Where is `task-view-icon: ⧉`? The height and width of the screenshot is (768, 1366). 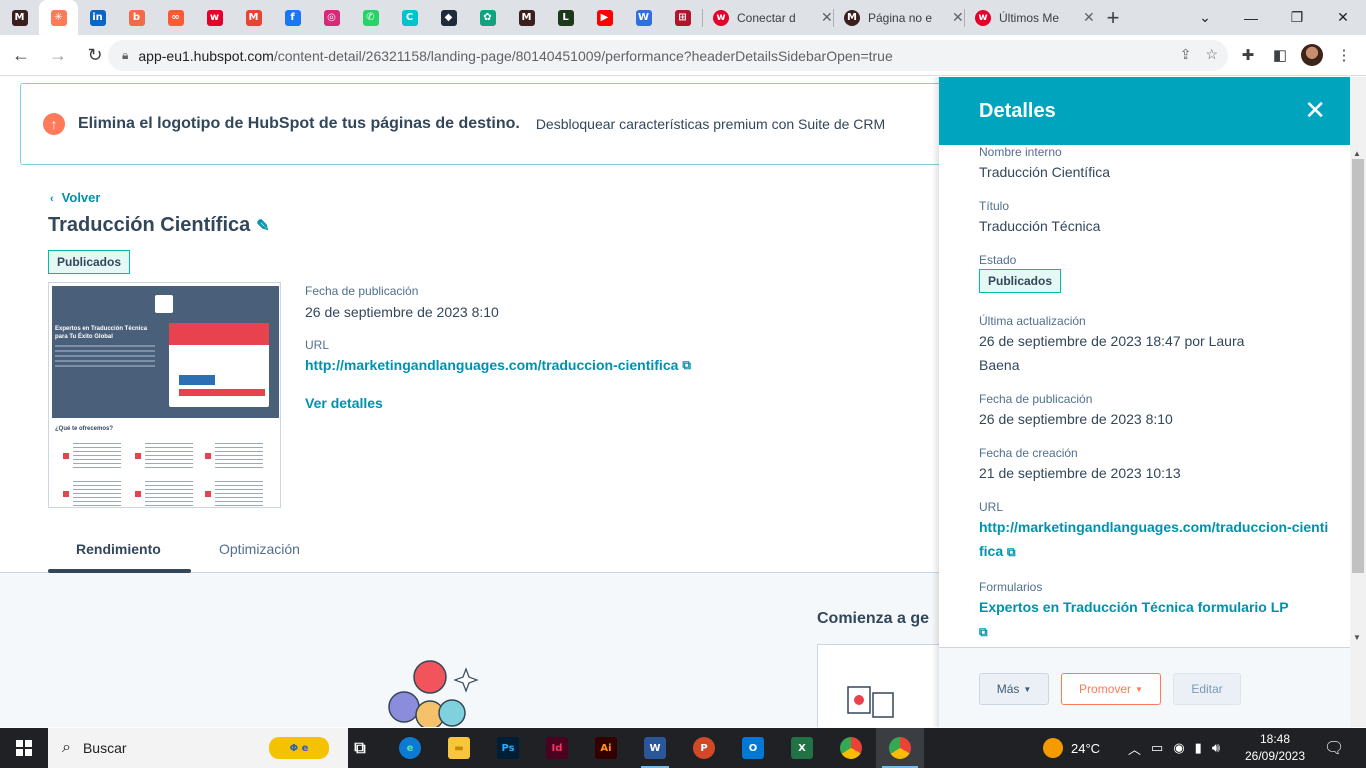 task-view-icon: ⧉ is located at coordinates (360, 748).